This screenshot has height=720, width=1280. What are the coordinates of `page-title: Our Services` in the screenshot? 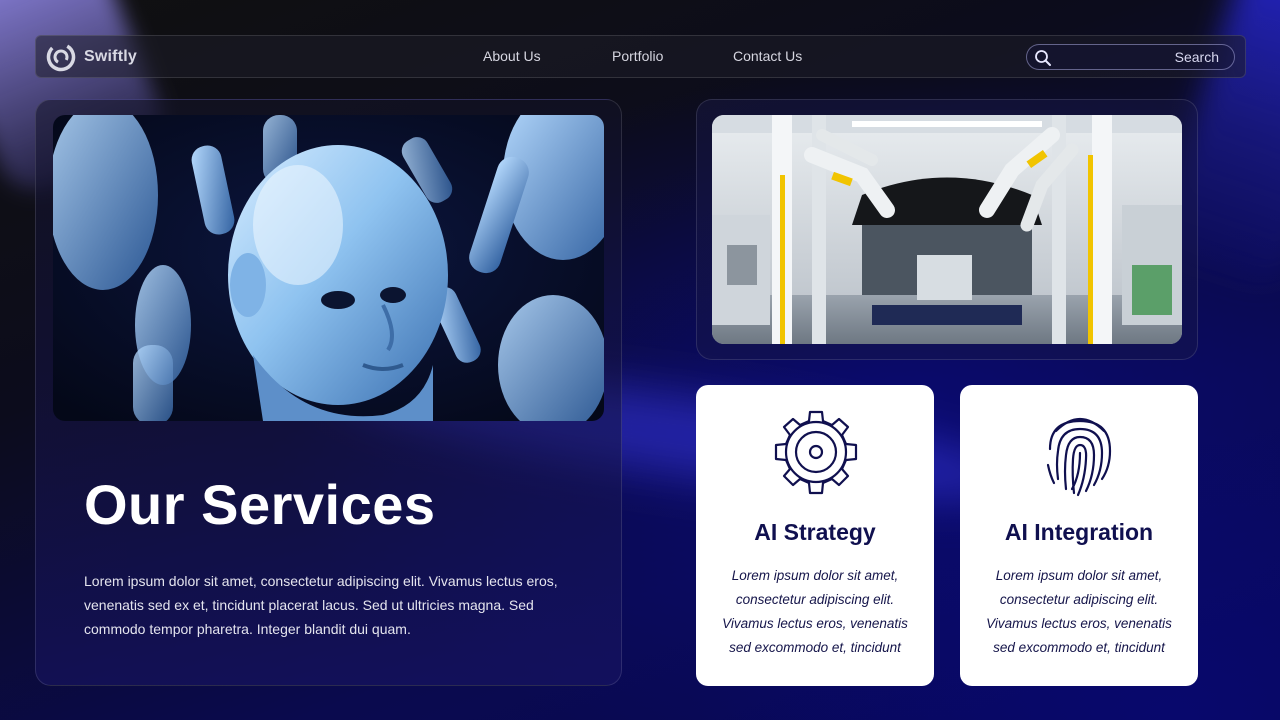 It's located at (260, 504).